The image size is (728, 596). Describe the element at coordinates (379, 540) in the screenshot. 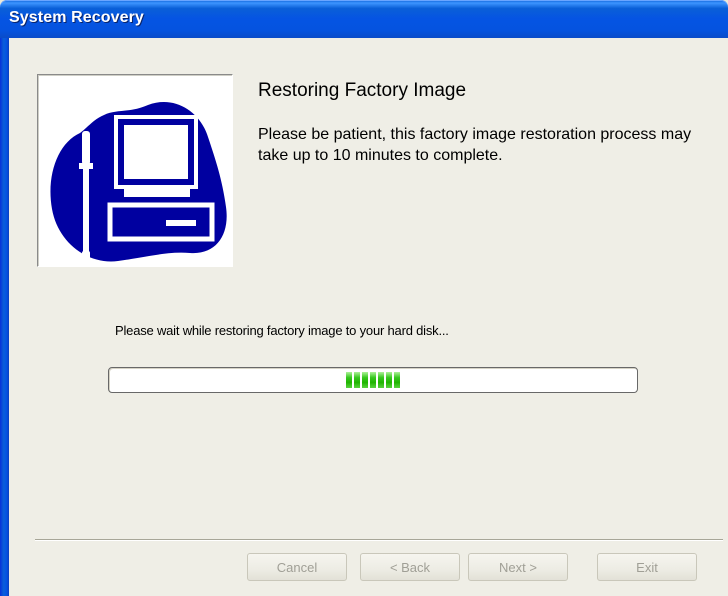

I see `button-separator` at that location.